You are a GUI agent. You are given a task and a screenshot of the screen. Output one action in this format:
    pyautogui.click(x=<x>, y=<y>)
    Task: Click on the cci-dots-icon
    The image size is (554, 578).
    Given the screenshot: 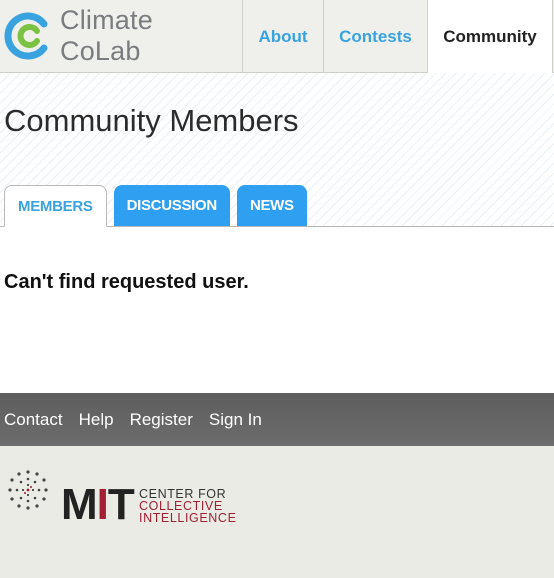 What is the action you would take?
    pyautogui.click(x=28, y=490)
    